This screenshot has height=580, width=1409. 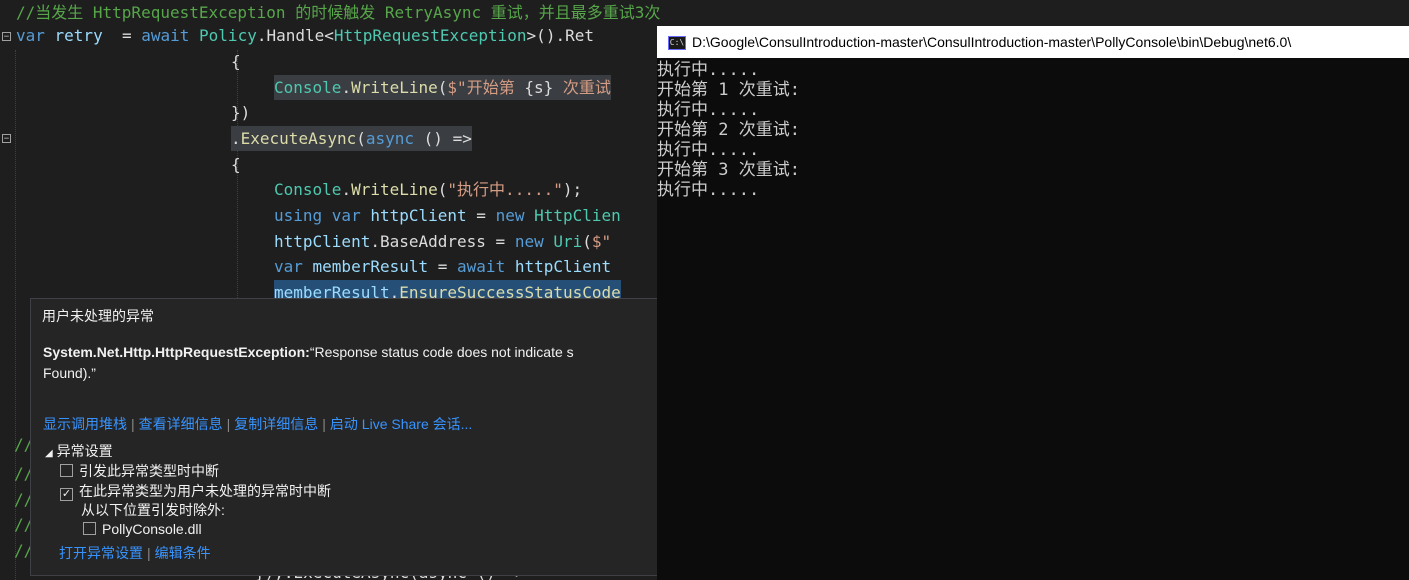 What do you see at coordinates (181, 424) in the screenshot?
I see `view-details-link: 查看详细信息` at bounding box center [181, 424].